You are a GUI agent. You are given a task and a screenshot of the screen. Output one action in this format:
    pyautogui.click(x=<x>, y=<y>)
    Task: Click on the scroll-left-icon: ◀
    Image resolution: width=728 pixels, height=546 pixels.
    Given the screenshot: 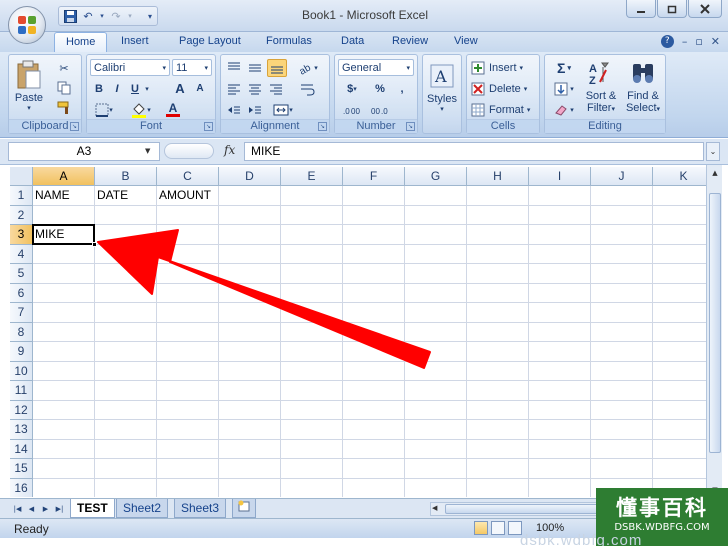 What is the action you would take?
    pyautogui.click(x=434, y=508)
    